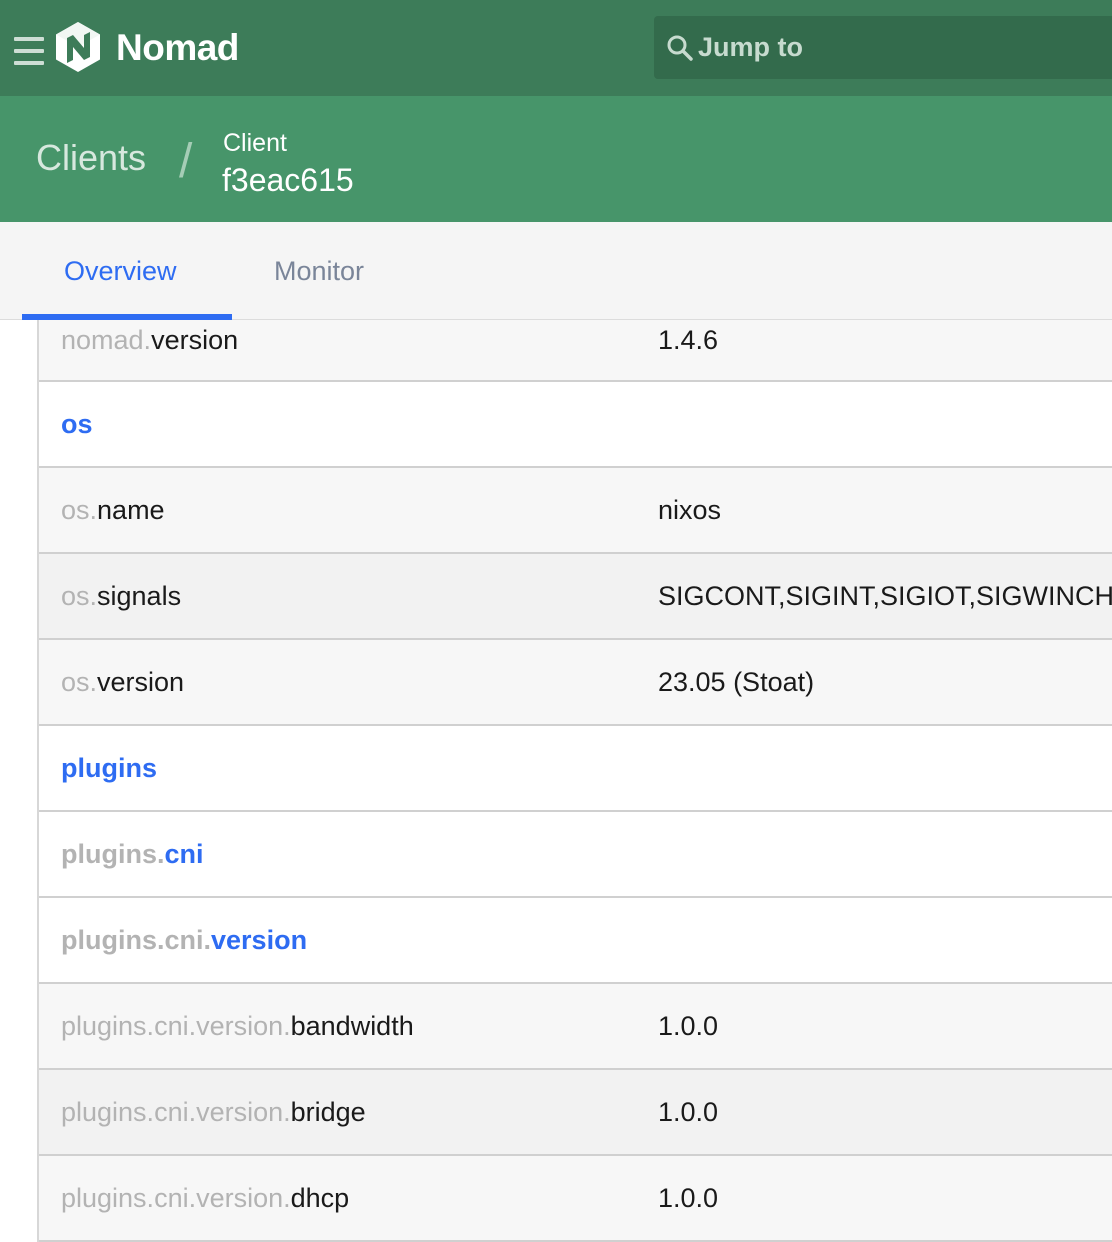  I want to click on table-row: os.name nixos, so click(575, 511).